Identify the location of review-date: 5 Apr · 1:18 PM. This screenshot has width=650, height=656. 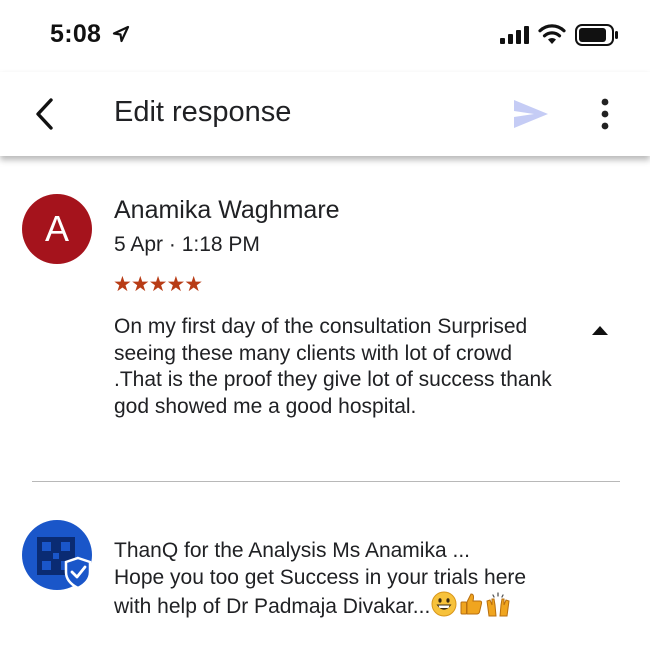
(187, 244).